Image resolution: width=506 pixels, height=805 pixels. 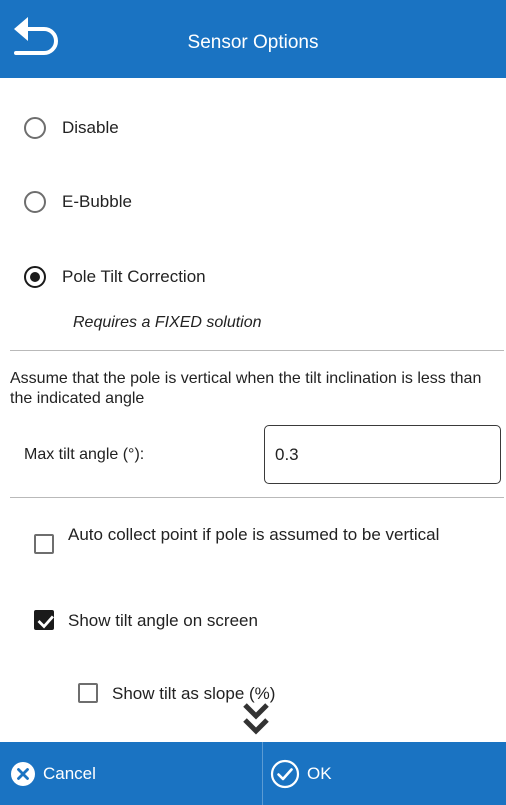 What do you see at coordinates (84, 454) in the screenshot?
I see `max-tilt-label: Max tilt angle (°):` at bounding box center [84, 454].